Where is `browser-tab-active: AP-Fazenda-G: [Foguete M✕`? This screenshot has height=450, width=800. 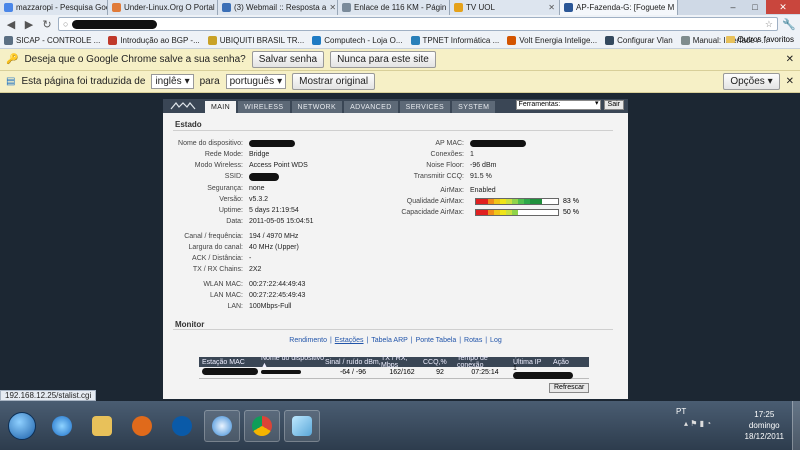
browser-tab-active: AP-Fazenda-G: [Foguete M✕ is located at coordinates (619, 7).